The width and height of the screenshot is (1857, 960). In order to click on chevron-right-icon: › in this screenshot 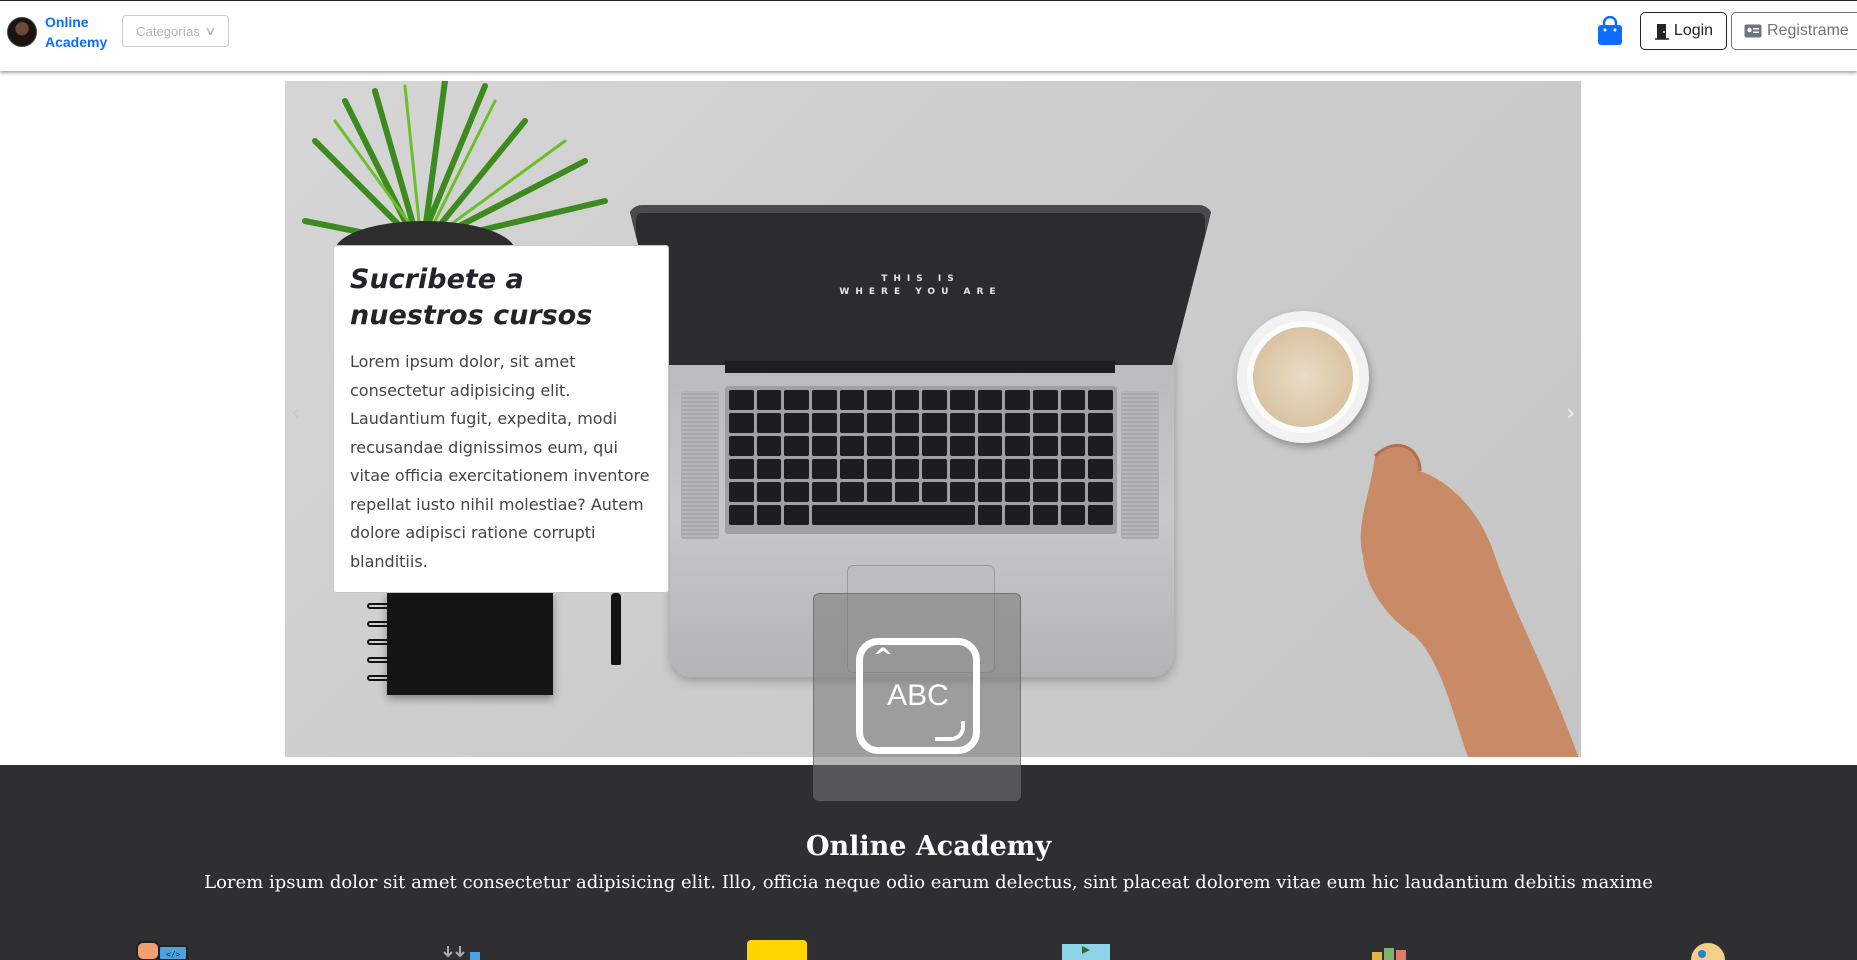, I will do `click(1570, 413)`.